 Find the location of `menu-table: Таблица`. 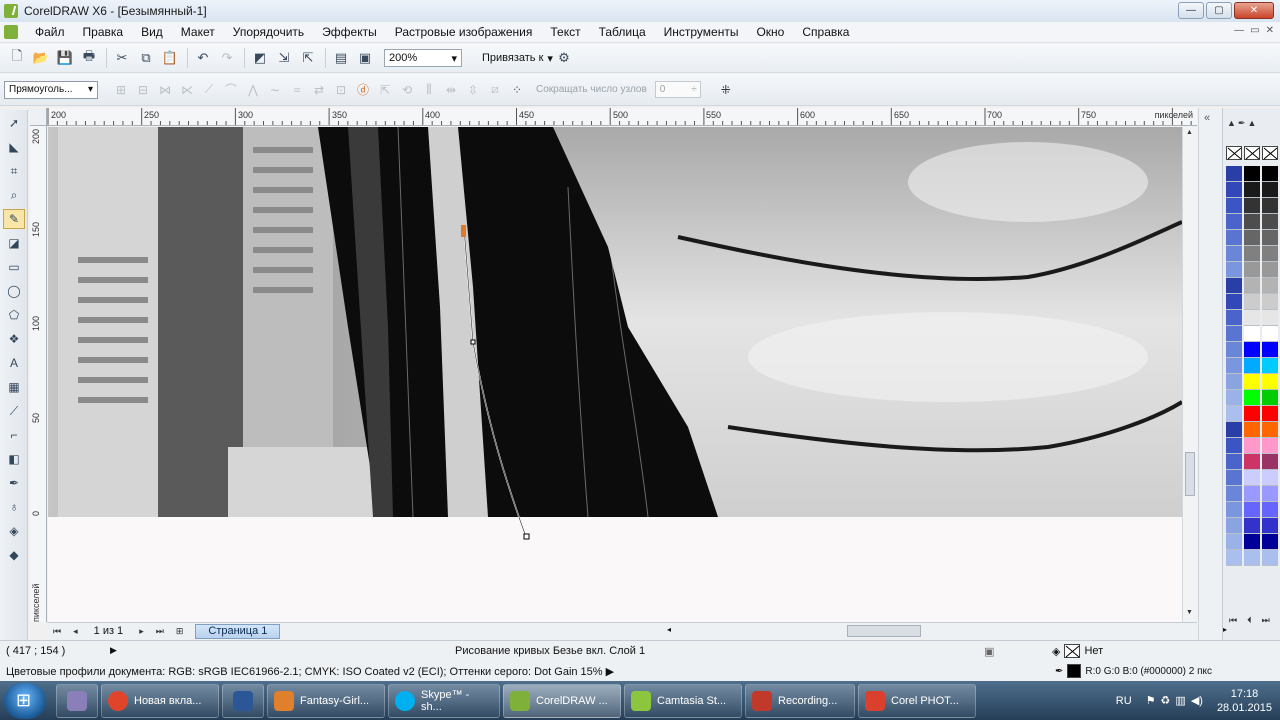

menu-table: Таблица is located at coordinates (622, 32).